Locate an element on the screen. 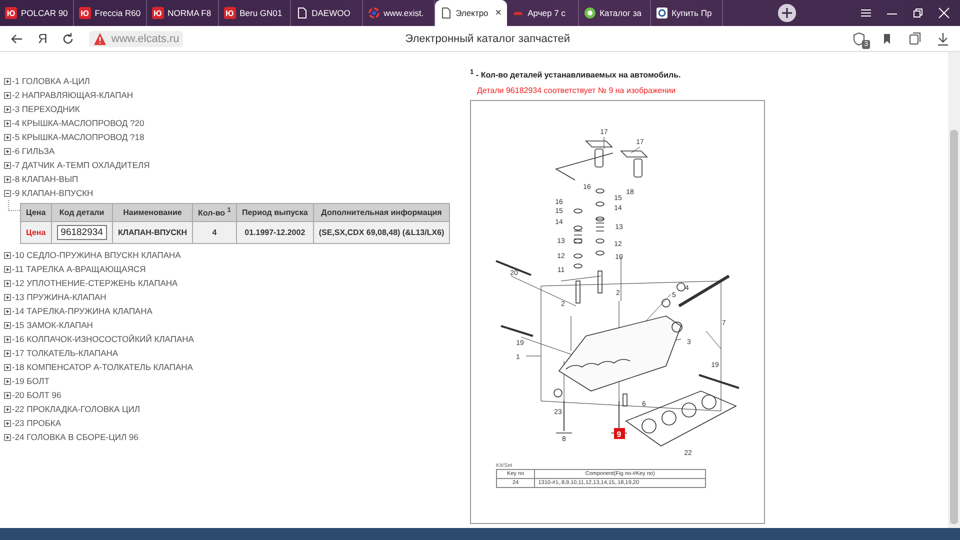 The height and width of the screenshot is (540, 960). browser-logo: Я is located at coordinates (43, 38).